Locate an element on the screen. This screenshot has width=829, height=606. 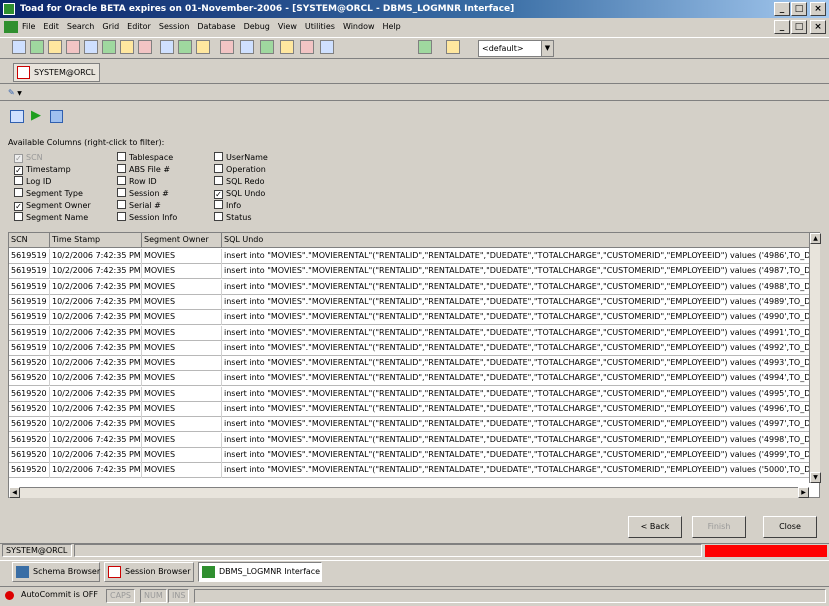
close-button: Close is located at coordinates (790, 527).